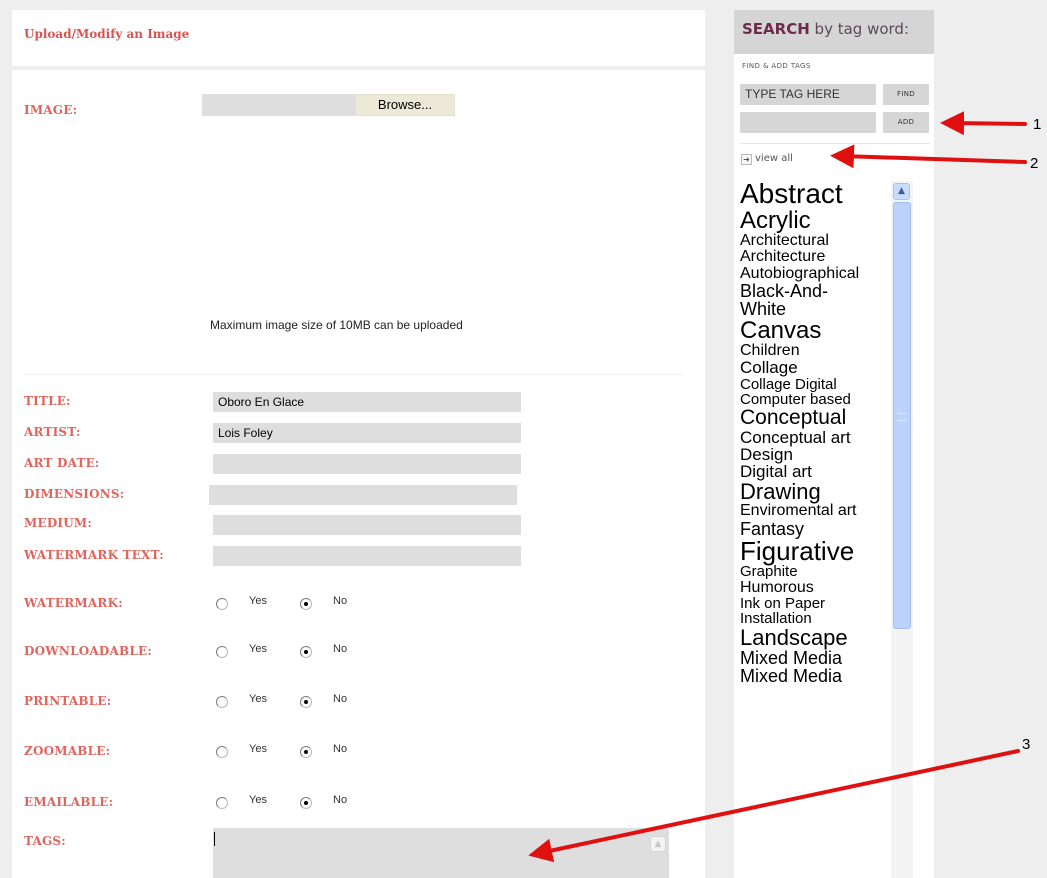 The width and height of the screenshot is (1047, 878). I want to click on annotation-number-2: 2, so click(1034, 163).